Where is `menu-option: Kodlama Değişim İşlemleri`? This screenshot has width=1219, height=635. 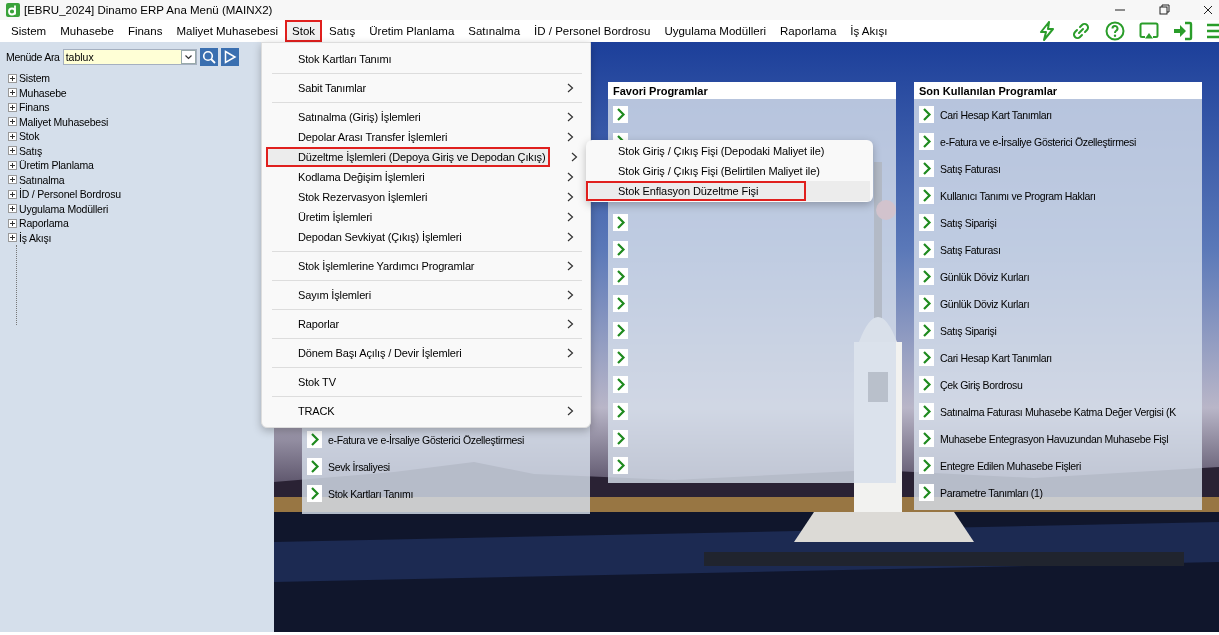 menu-option: Kodlama Değişim İşlemleri is located at coordinates (426, 177).